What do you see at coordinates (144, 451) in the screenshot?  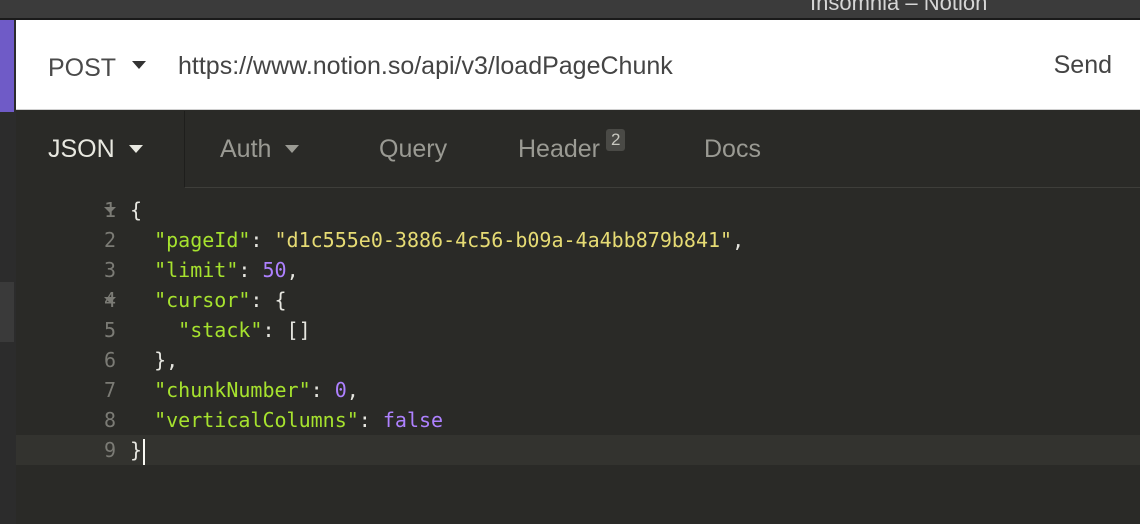 I see `text-cursor` at bounding box center [144, 451].